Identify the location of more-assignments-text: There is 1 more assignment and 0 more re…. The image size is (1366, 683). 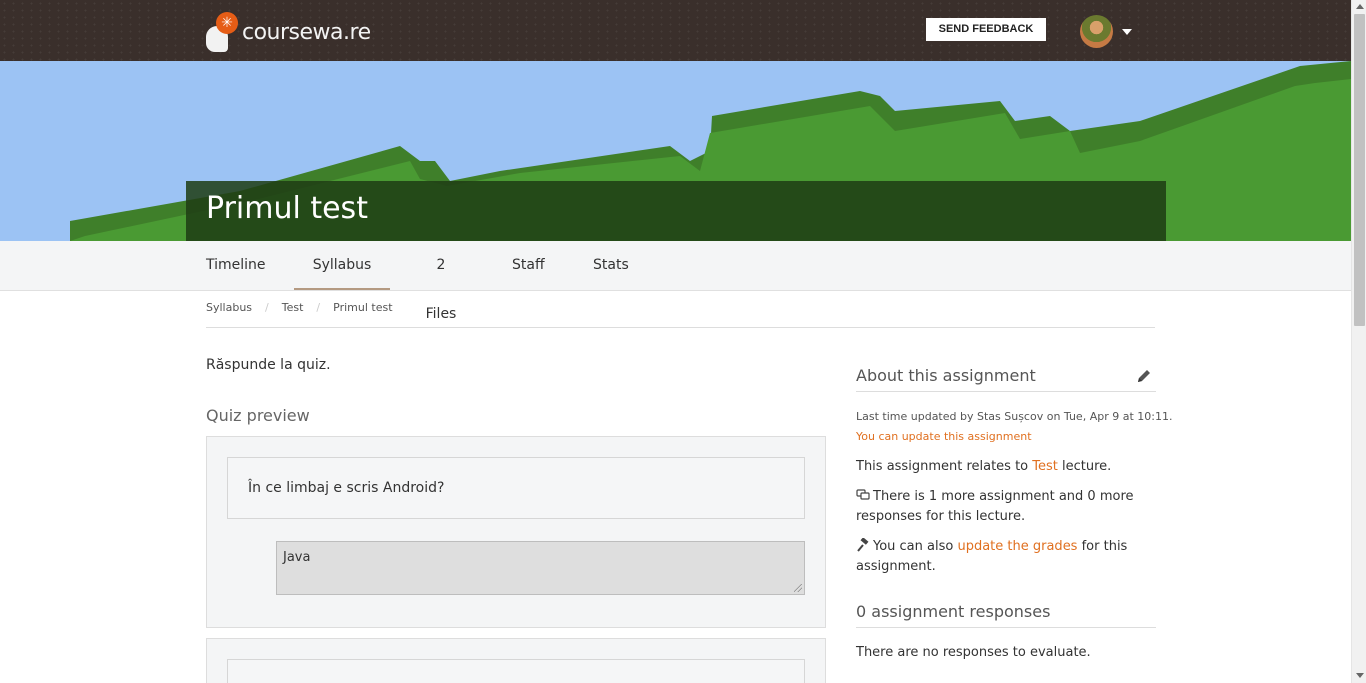
(995, 506).